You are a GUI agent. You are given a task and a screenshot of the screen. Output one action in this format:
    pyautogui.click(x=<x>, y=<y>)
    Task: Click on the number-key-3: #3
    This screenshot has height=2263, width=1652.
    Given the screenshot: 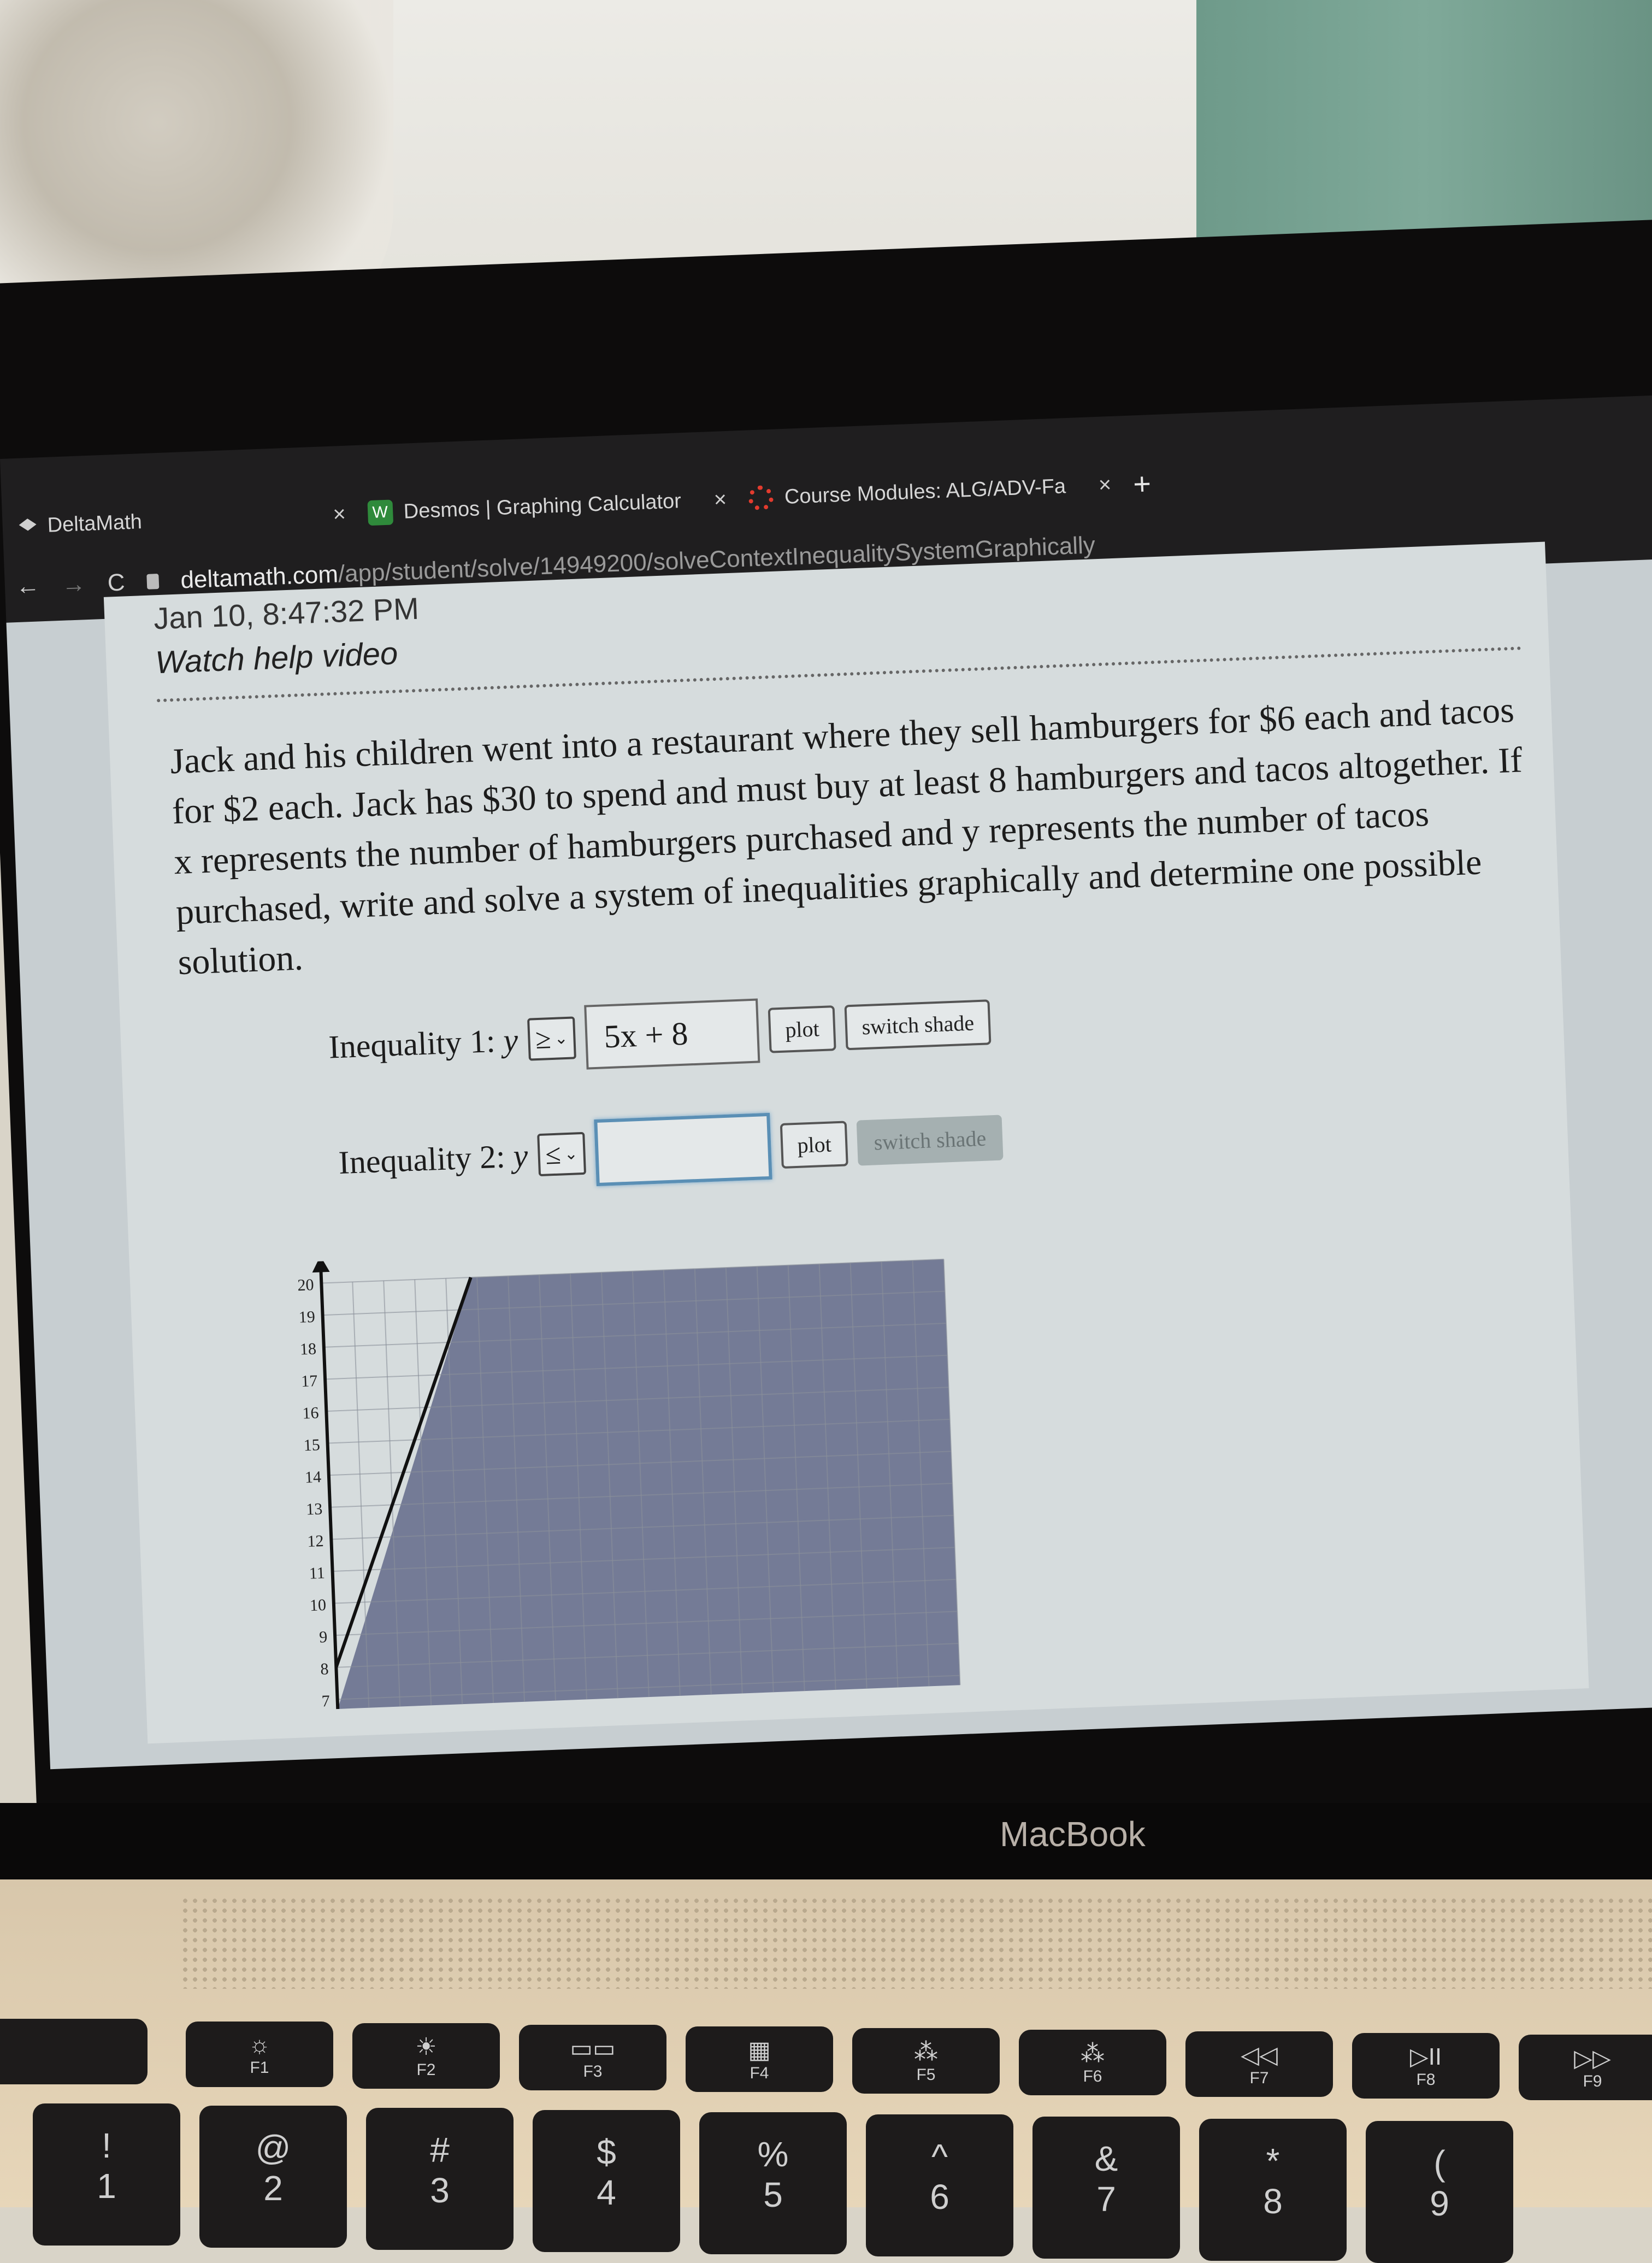 What is the action you would take?
    pyautogui.click(x=440, y=2179)
    